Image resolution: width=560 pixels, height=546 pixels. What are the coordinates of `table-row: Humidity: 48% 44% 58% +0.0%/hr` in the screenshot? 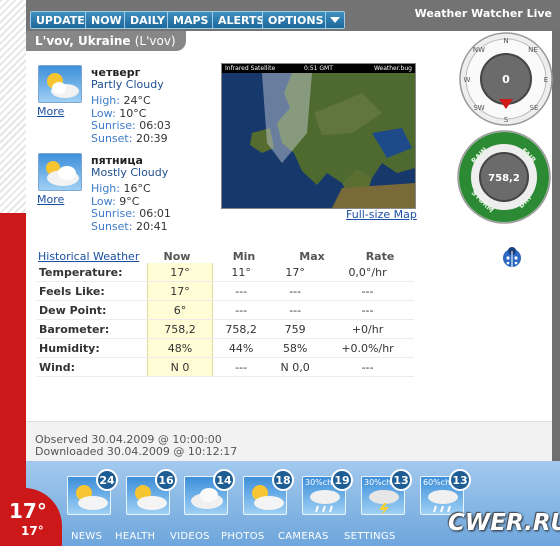 It's located at (225, 348).